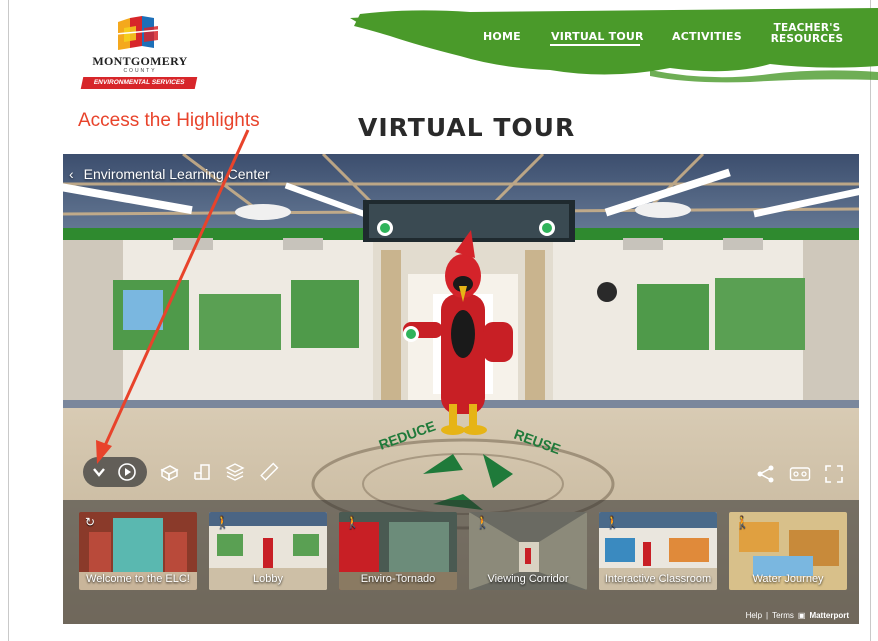 Image resolution: width=878 pixels, height=641 pixels. Describe the element at coordinates (268, 551) in the screenshot. I see `highlight-thumb-2: 🚶 Lobby` at that location.